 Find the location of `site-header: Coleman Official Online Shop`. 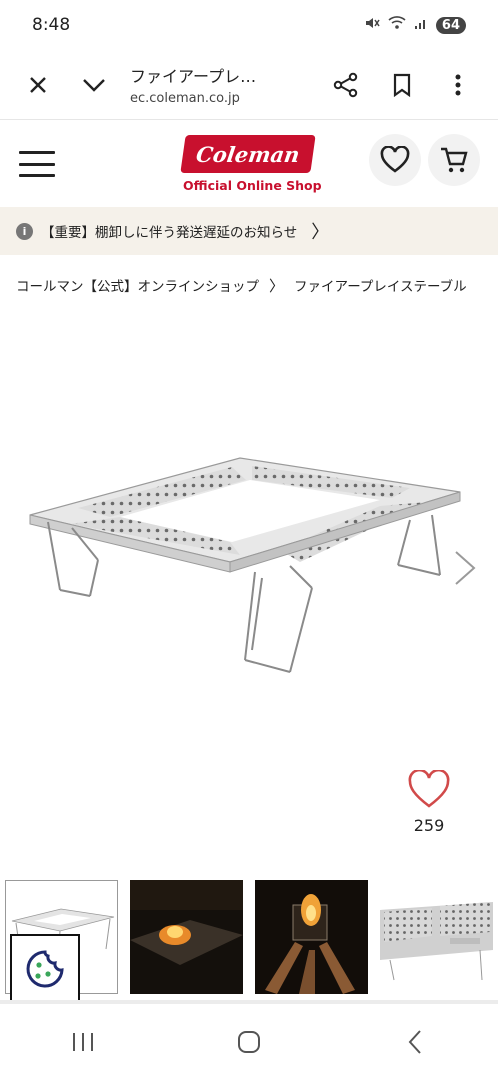

site-header: Coleman Official Online Shop is located at coordinates (249, 164).